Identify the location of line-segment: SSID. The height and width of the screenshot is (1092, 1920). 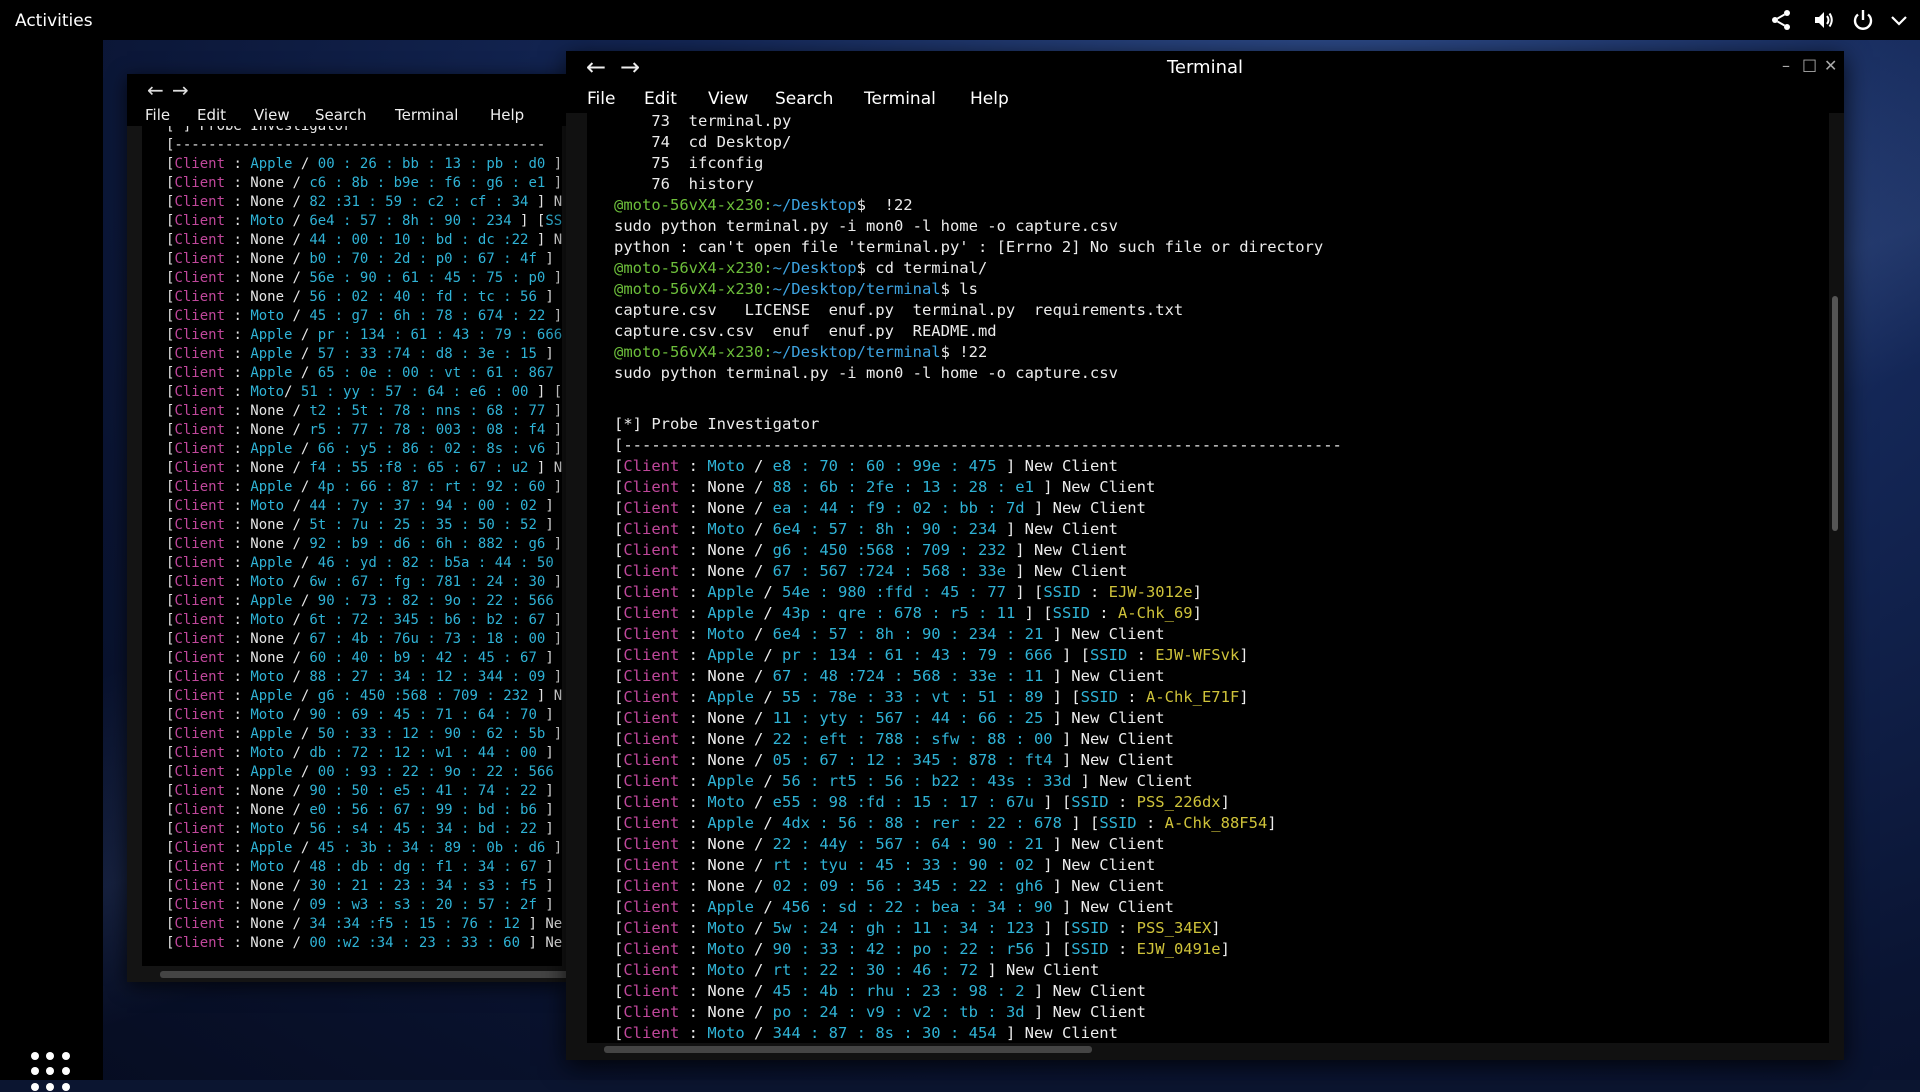
(1118, 823).